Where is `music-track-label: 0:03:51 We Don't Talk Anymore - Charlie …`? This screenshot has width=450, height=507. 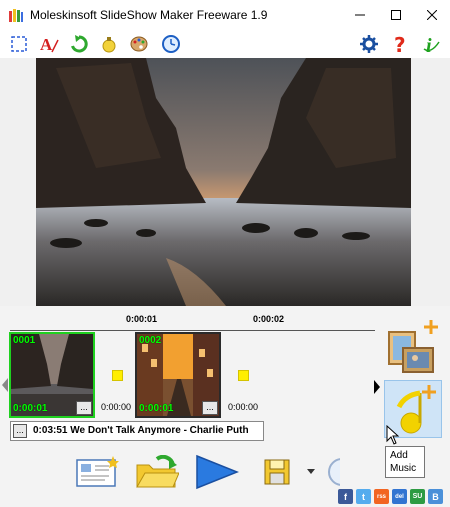 music-track-label: 0:03:51 We Don't Talk Anymore - Charlie … is located at coordinates (141, 430).